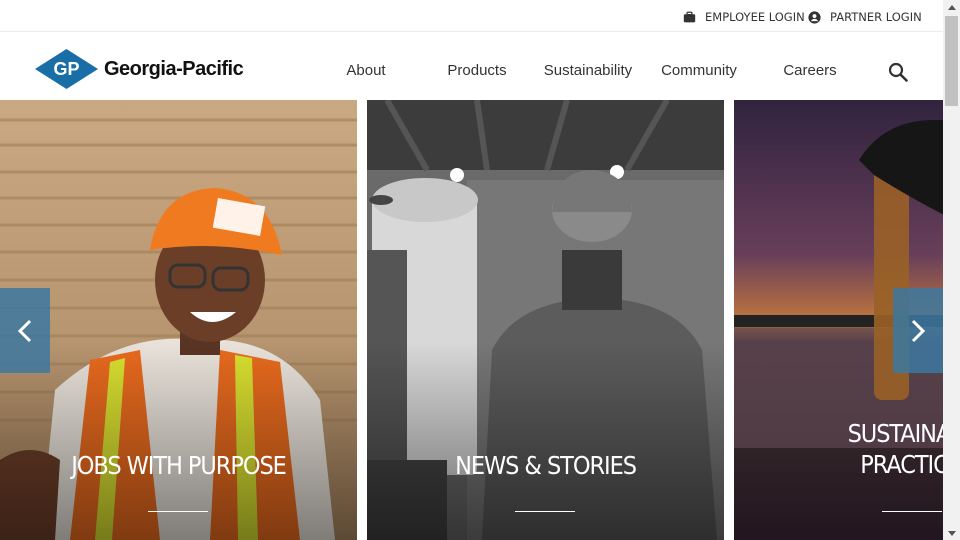 The width and height of the screenshot is (960, 540). Describe the element at coordinates (699, 70) in the screenshot. I see `nav-item-community: Community` at that location.